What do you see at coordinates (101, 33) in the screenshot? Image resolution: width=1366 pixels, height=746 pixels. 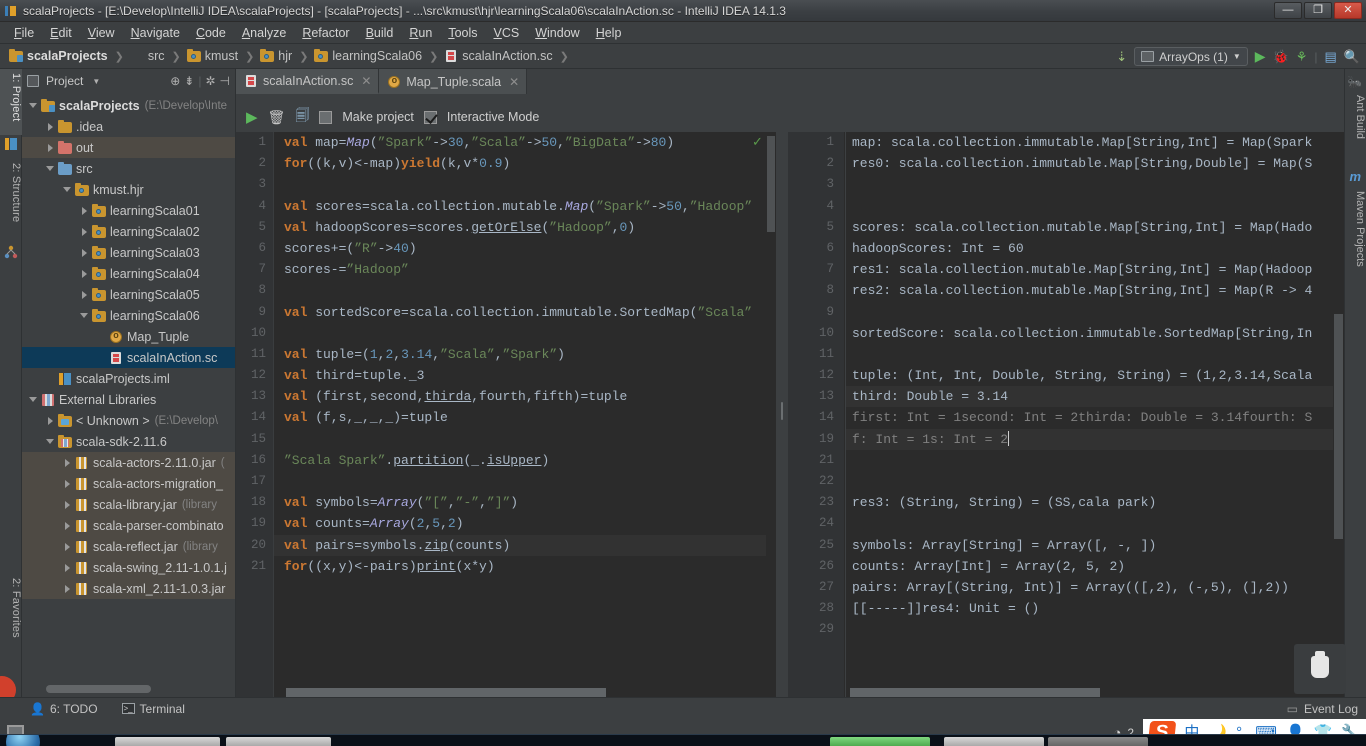 I see `menu-item-view: View` at bounding box center [101, 33].